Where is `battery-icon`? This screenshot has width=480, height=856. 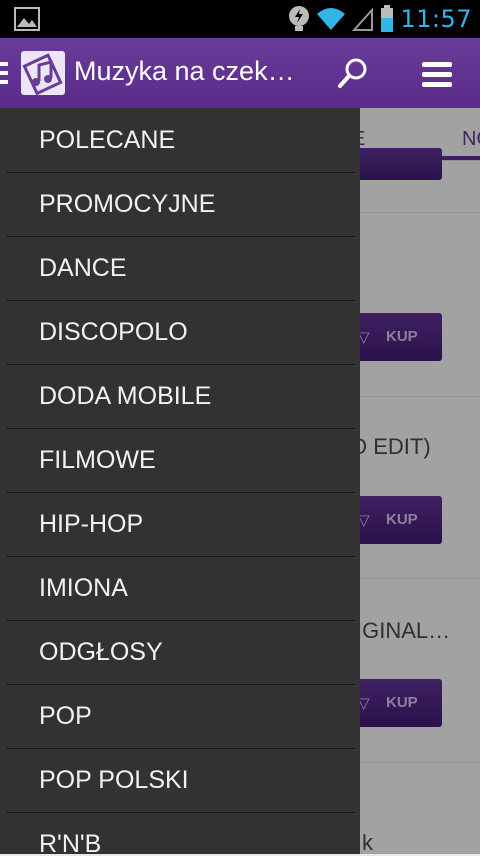
battery-icon is located at coordinates (387, 18).